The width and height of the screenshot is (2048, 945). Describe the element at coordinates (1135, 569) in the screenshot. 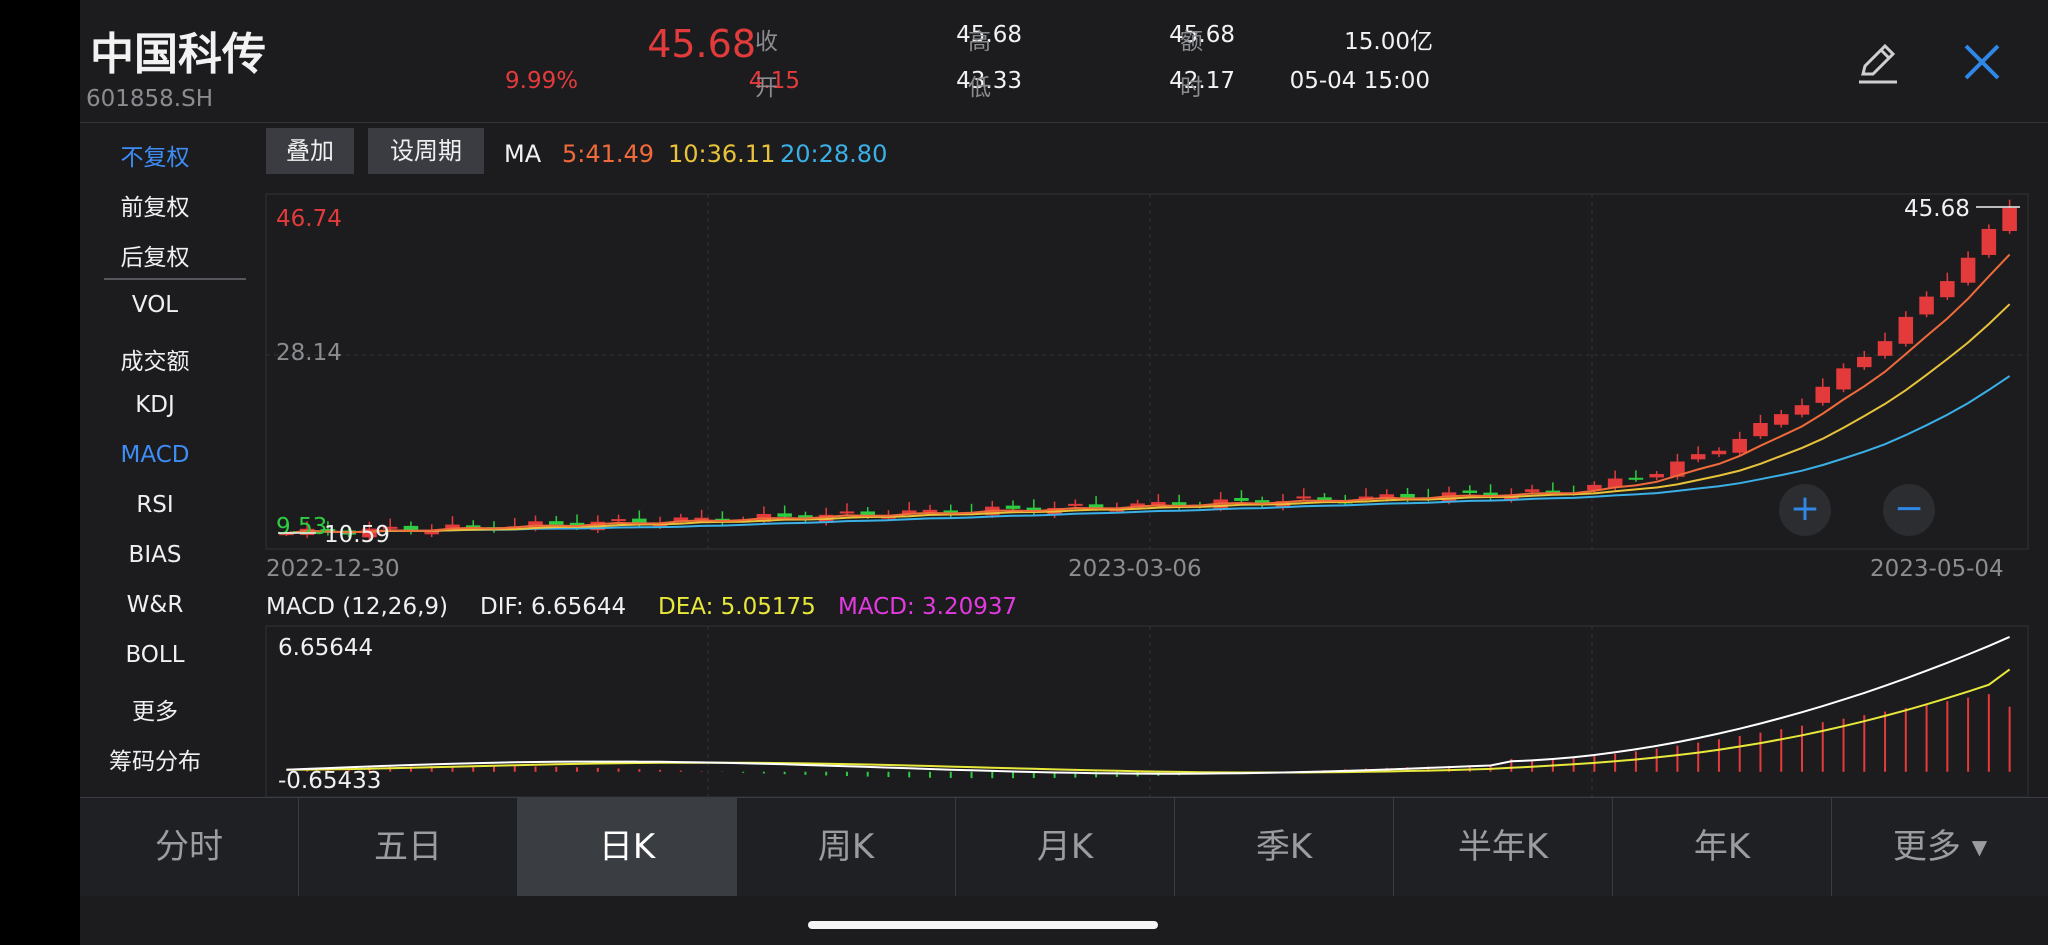

I see `date-label-mid: 2023-03-06` at that location.